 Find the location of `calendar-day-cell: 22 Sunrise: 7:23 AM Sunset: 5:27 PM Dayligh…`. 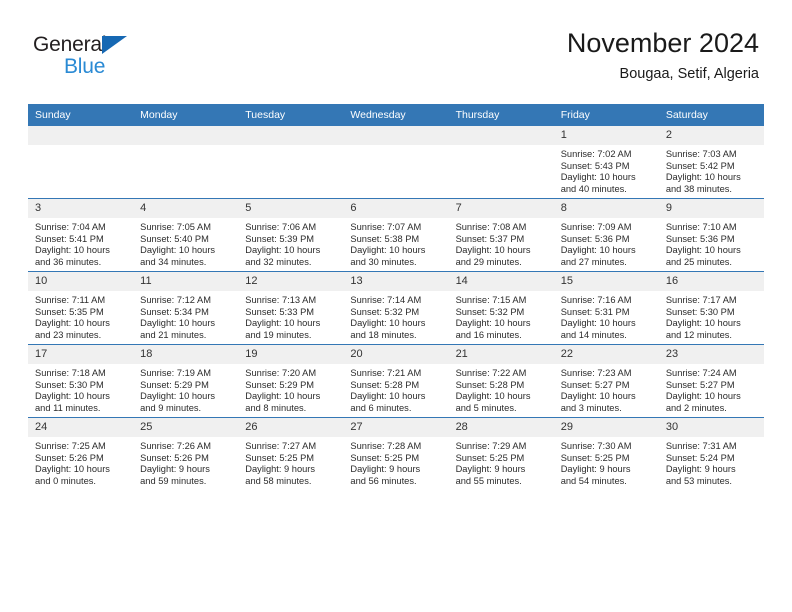

calendar-day-cell: 22 Sunrise: 7:23 AM Sunset: 5:27 PM Dayligh… is located at coordinates (606, 381).